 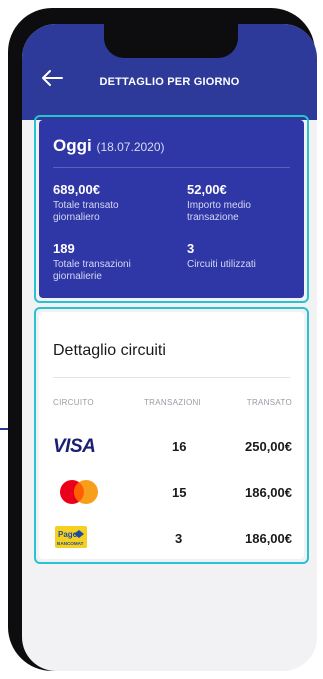 What do you see at coordinates (268, 446) in the screenshot?
I see `transacted-amount: 250,00€` at bounding box center [268, 446].